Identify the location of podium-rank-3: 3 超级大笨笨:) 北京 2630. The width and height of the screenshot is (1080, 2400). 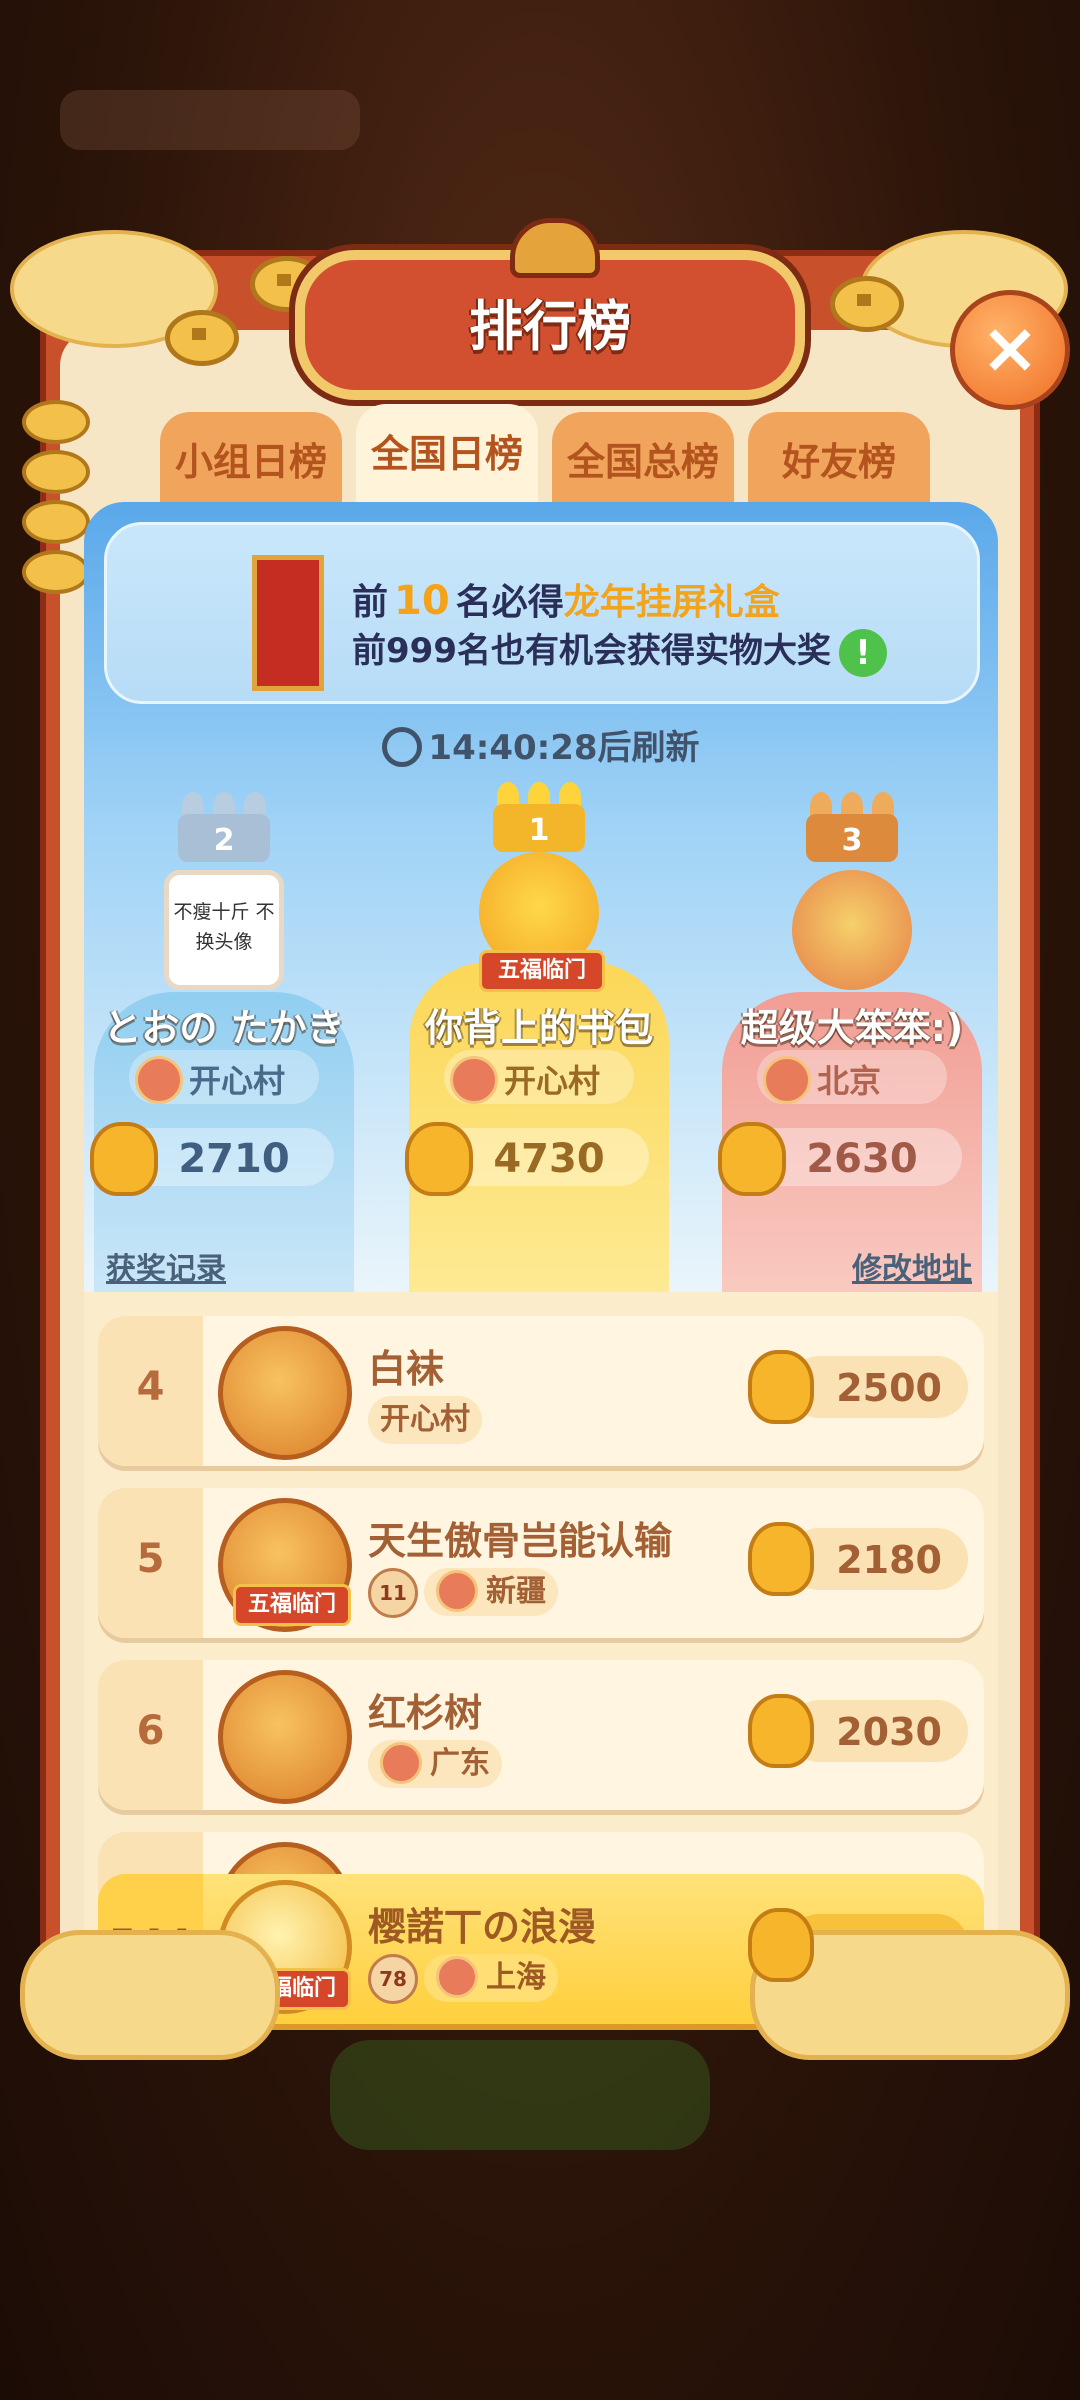
(850, 897).